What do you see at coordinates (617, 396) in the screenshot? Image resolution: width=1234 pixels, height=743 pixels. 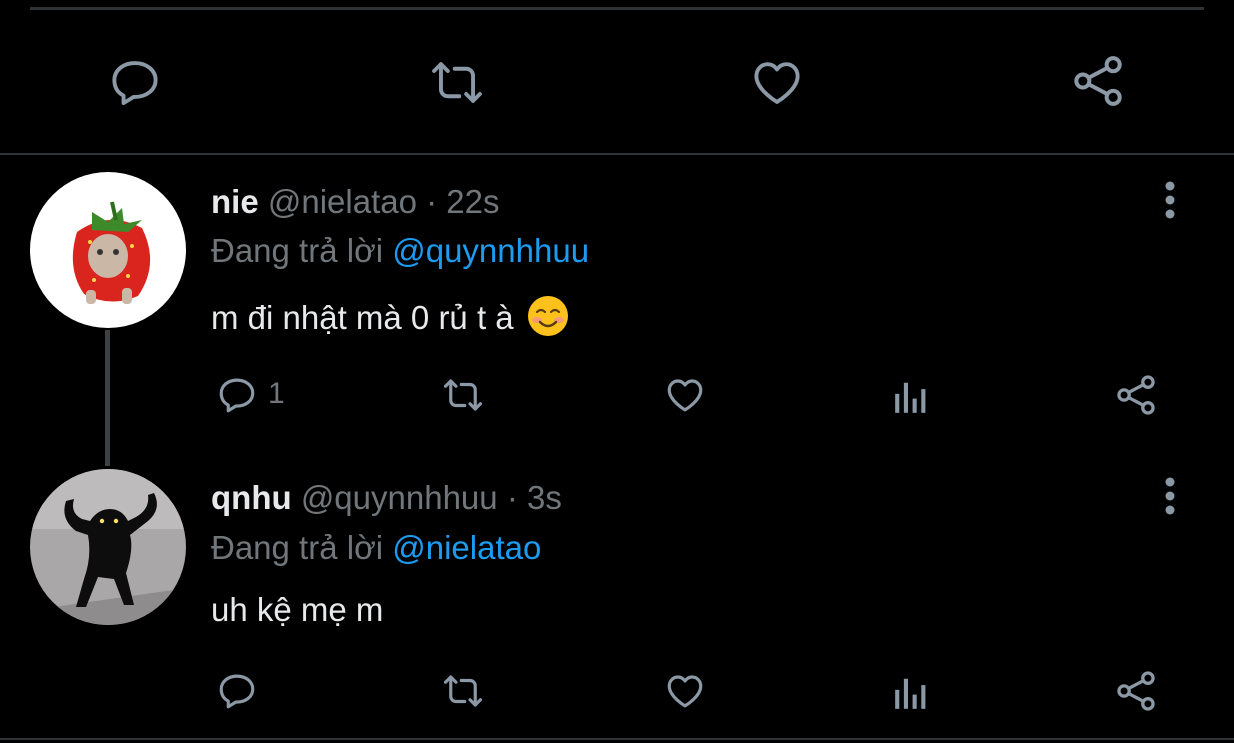 I see `tweet-actions: 1` at bounding box center [617, 396].